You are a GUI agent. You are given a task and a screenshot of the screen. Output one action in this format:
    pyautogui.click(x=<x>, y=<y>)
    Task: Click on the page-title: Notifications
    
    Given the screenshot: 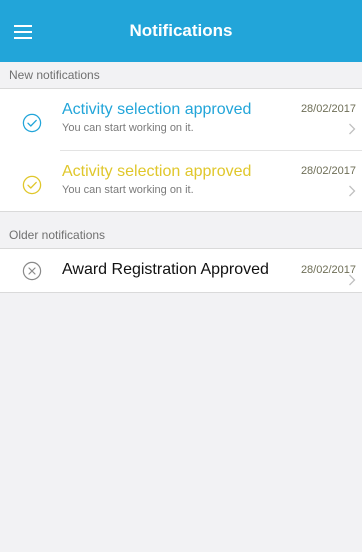 What is the action you would take?
    pyautogui.click(x=181, y=30)
    